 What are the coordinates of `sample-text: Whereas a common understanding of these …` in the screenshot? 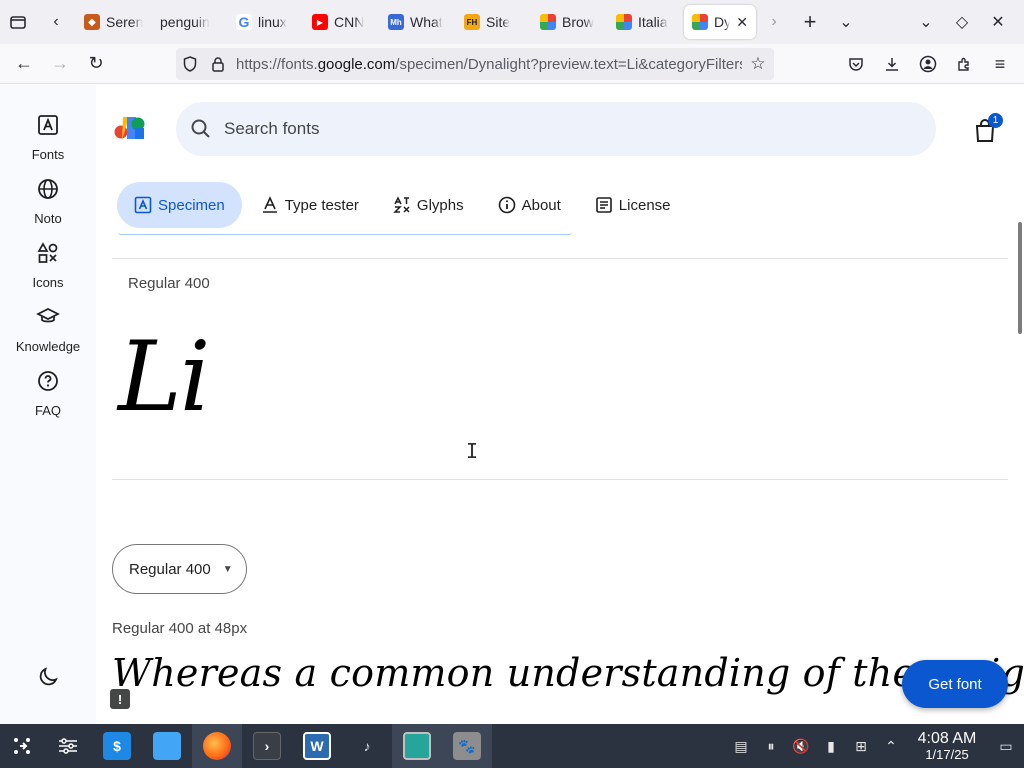 It's located at (568, 673).